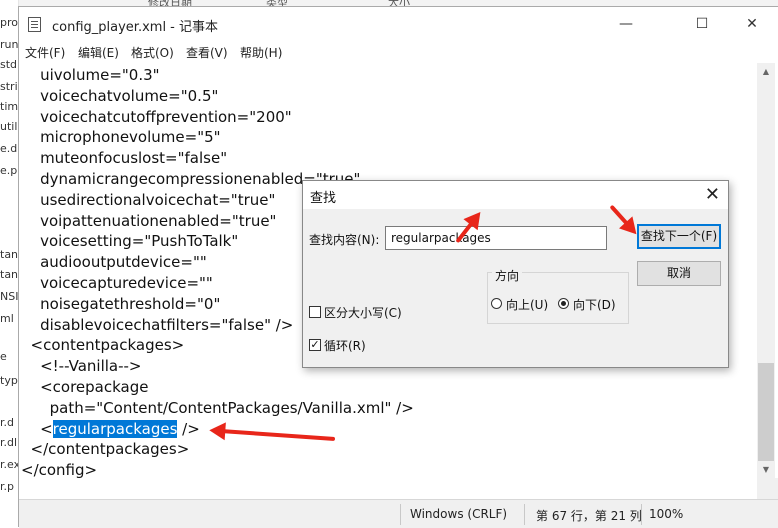 Image resolution: width=778 pixels, height=528 pixels. What do you see at coordinates (217, 137) in the screenshot?
I see `code-line: microphonevolume="5"` at bounding box center [217, 137].